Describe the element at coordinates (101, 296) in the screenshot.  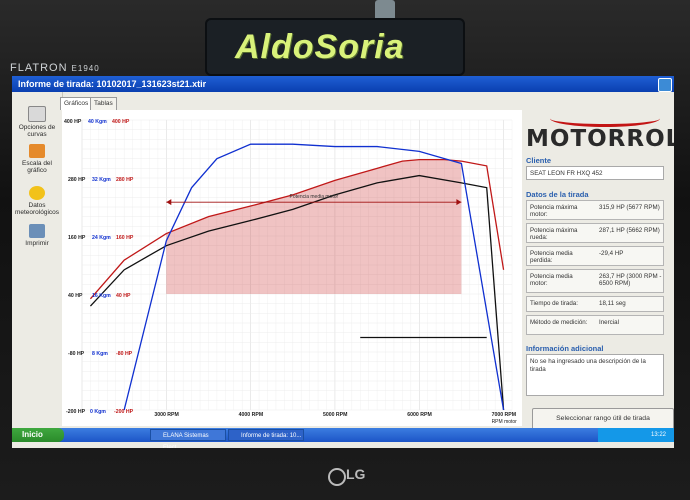
I see `y-tick-kgm: 16 Kgm` at that location.